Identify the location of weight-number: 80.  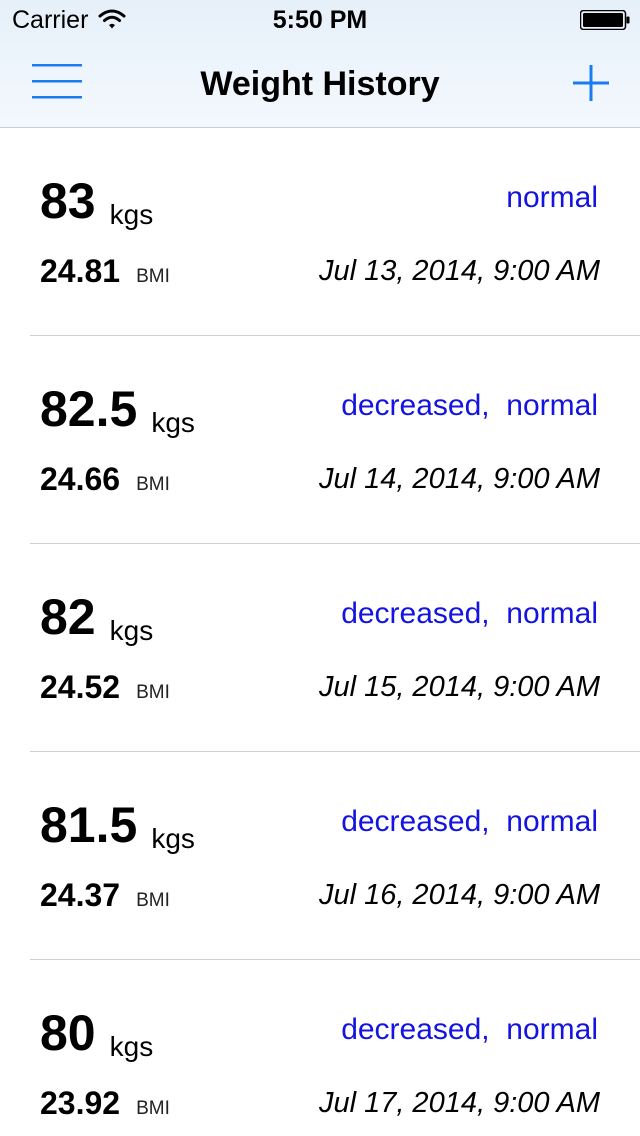
(68, 1033).